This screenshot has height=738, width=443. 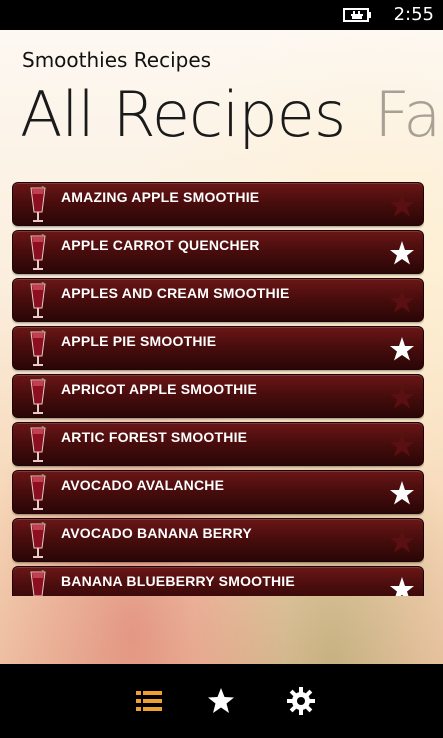 I want to click on list-item: APPLE PIE SMOOTHIE, so click(x=218, y=348).